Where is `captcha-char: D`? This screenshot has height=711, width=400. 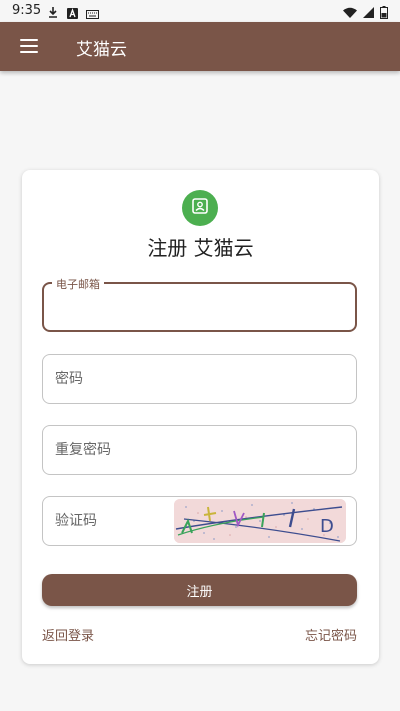 captcha-char: D is located at coordinates (327, 526).